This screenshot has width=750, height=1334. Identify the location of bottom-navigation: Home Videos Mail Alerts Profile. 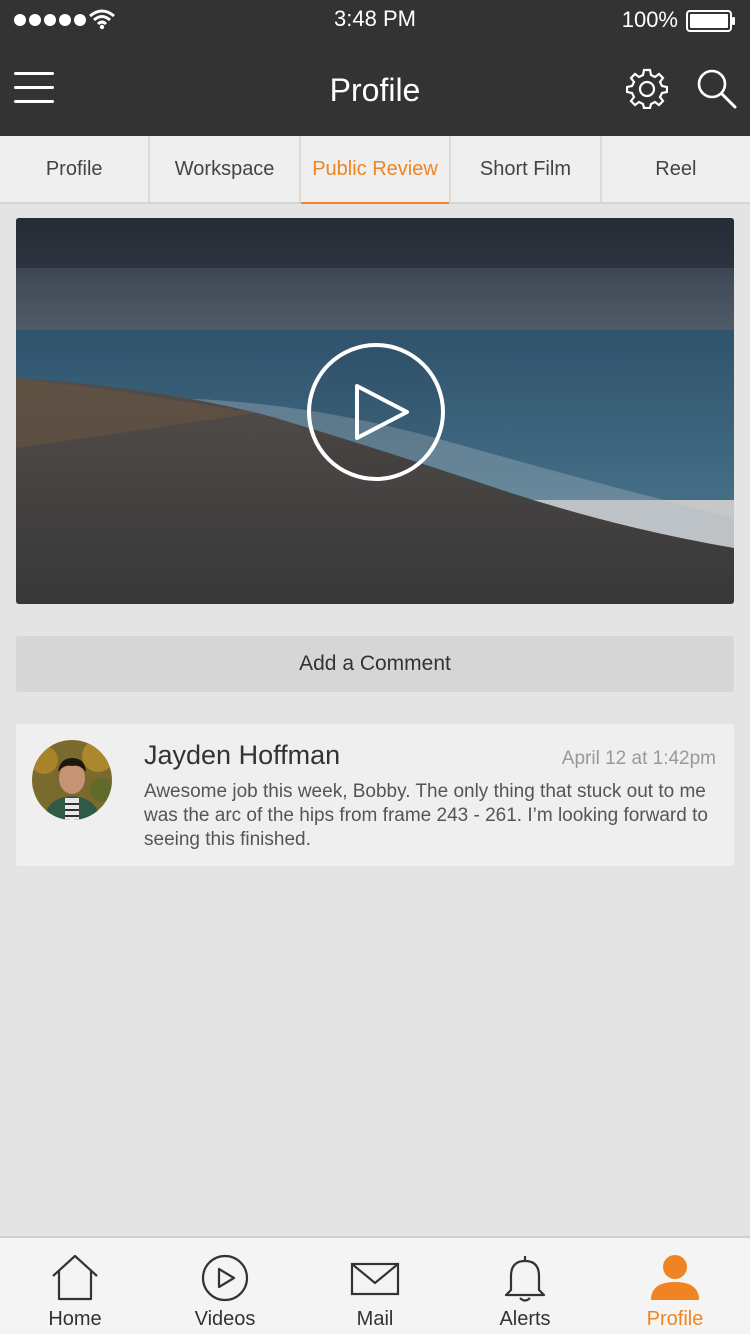
(375, 1285).